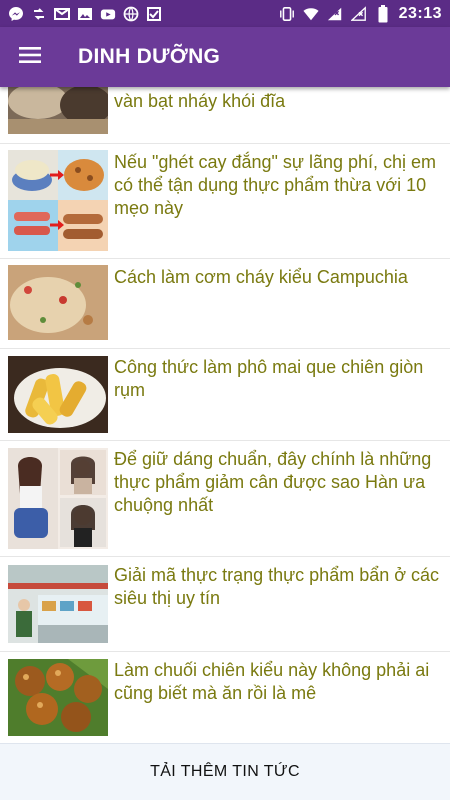 The image size is (450, 800). I want to click on article-title: vàn bạt nháy khói đĩa, so click(200, 101).